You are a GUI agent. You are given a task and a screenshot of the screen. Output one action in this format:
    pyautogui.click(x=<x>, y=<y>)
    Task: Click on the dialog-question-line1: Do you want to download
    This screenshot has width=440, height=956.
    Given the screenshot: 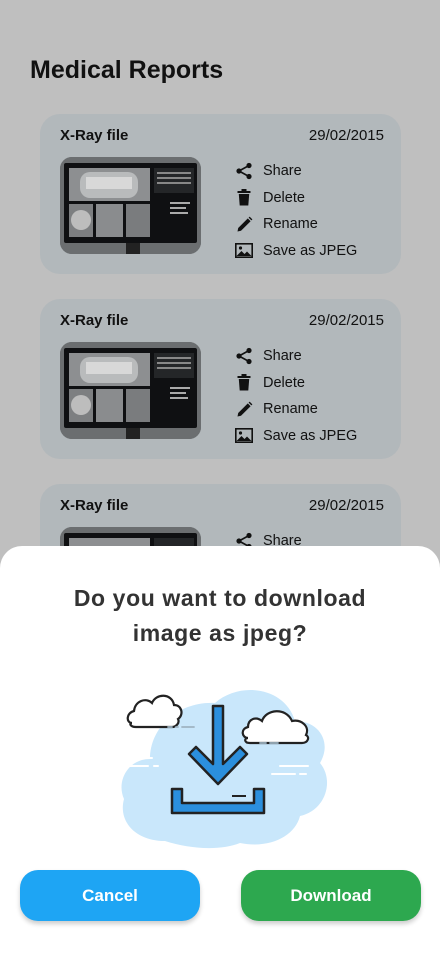 What is the action you would take?
    pyautogui.click(x=220, y=598)
    